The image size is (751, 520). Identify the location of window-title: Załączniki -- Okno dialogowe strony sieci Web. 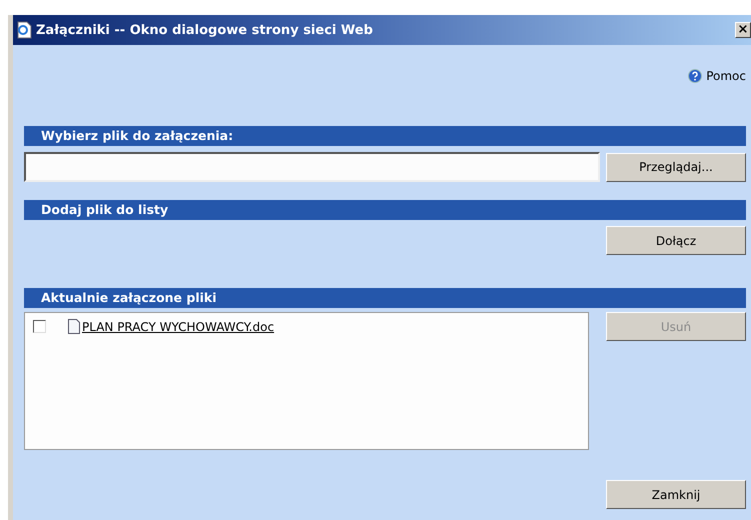
(205, 30).